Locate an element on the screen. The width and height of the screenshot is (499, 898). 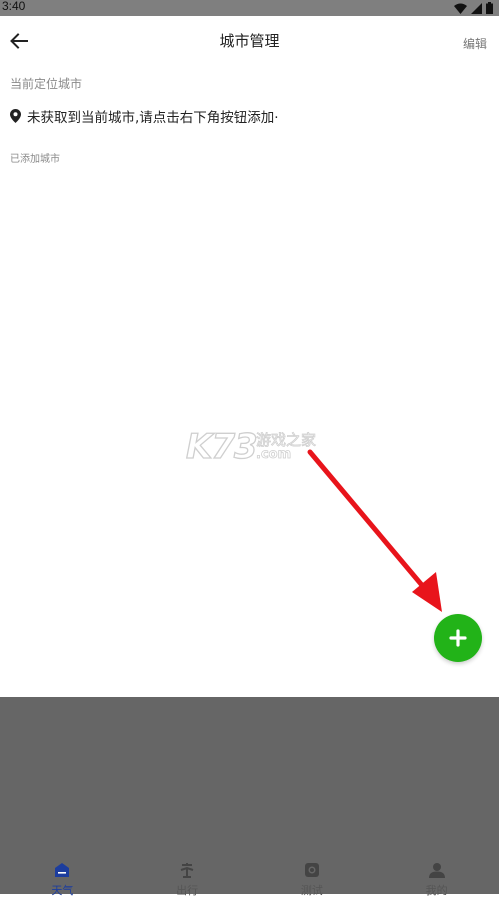
nav-item-test: 测试 is located at coordinates (312, 874).